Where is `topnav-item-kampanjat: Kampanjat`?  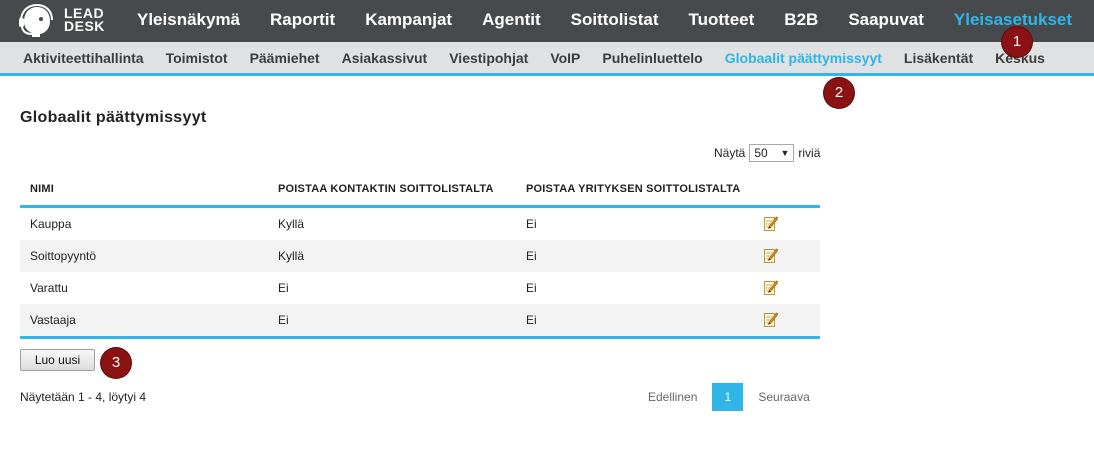 topnav-item-kampanjat: Kampanjat is located at coordinates (408, 21).